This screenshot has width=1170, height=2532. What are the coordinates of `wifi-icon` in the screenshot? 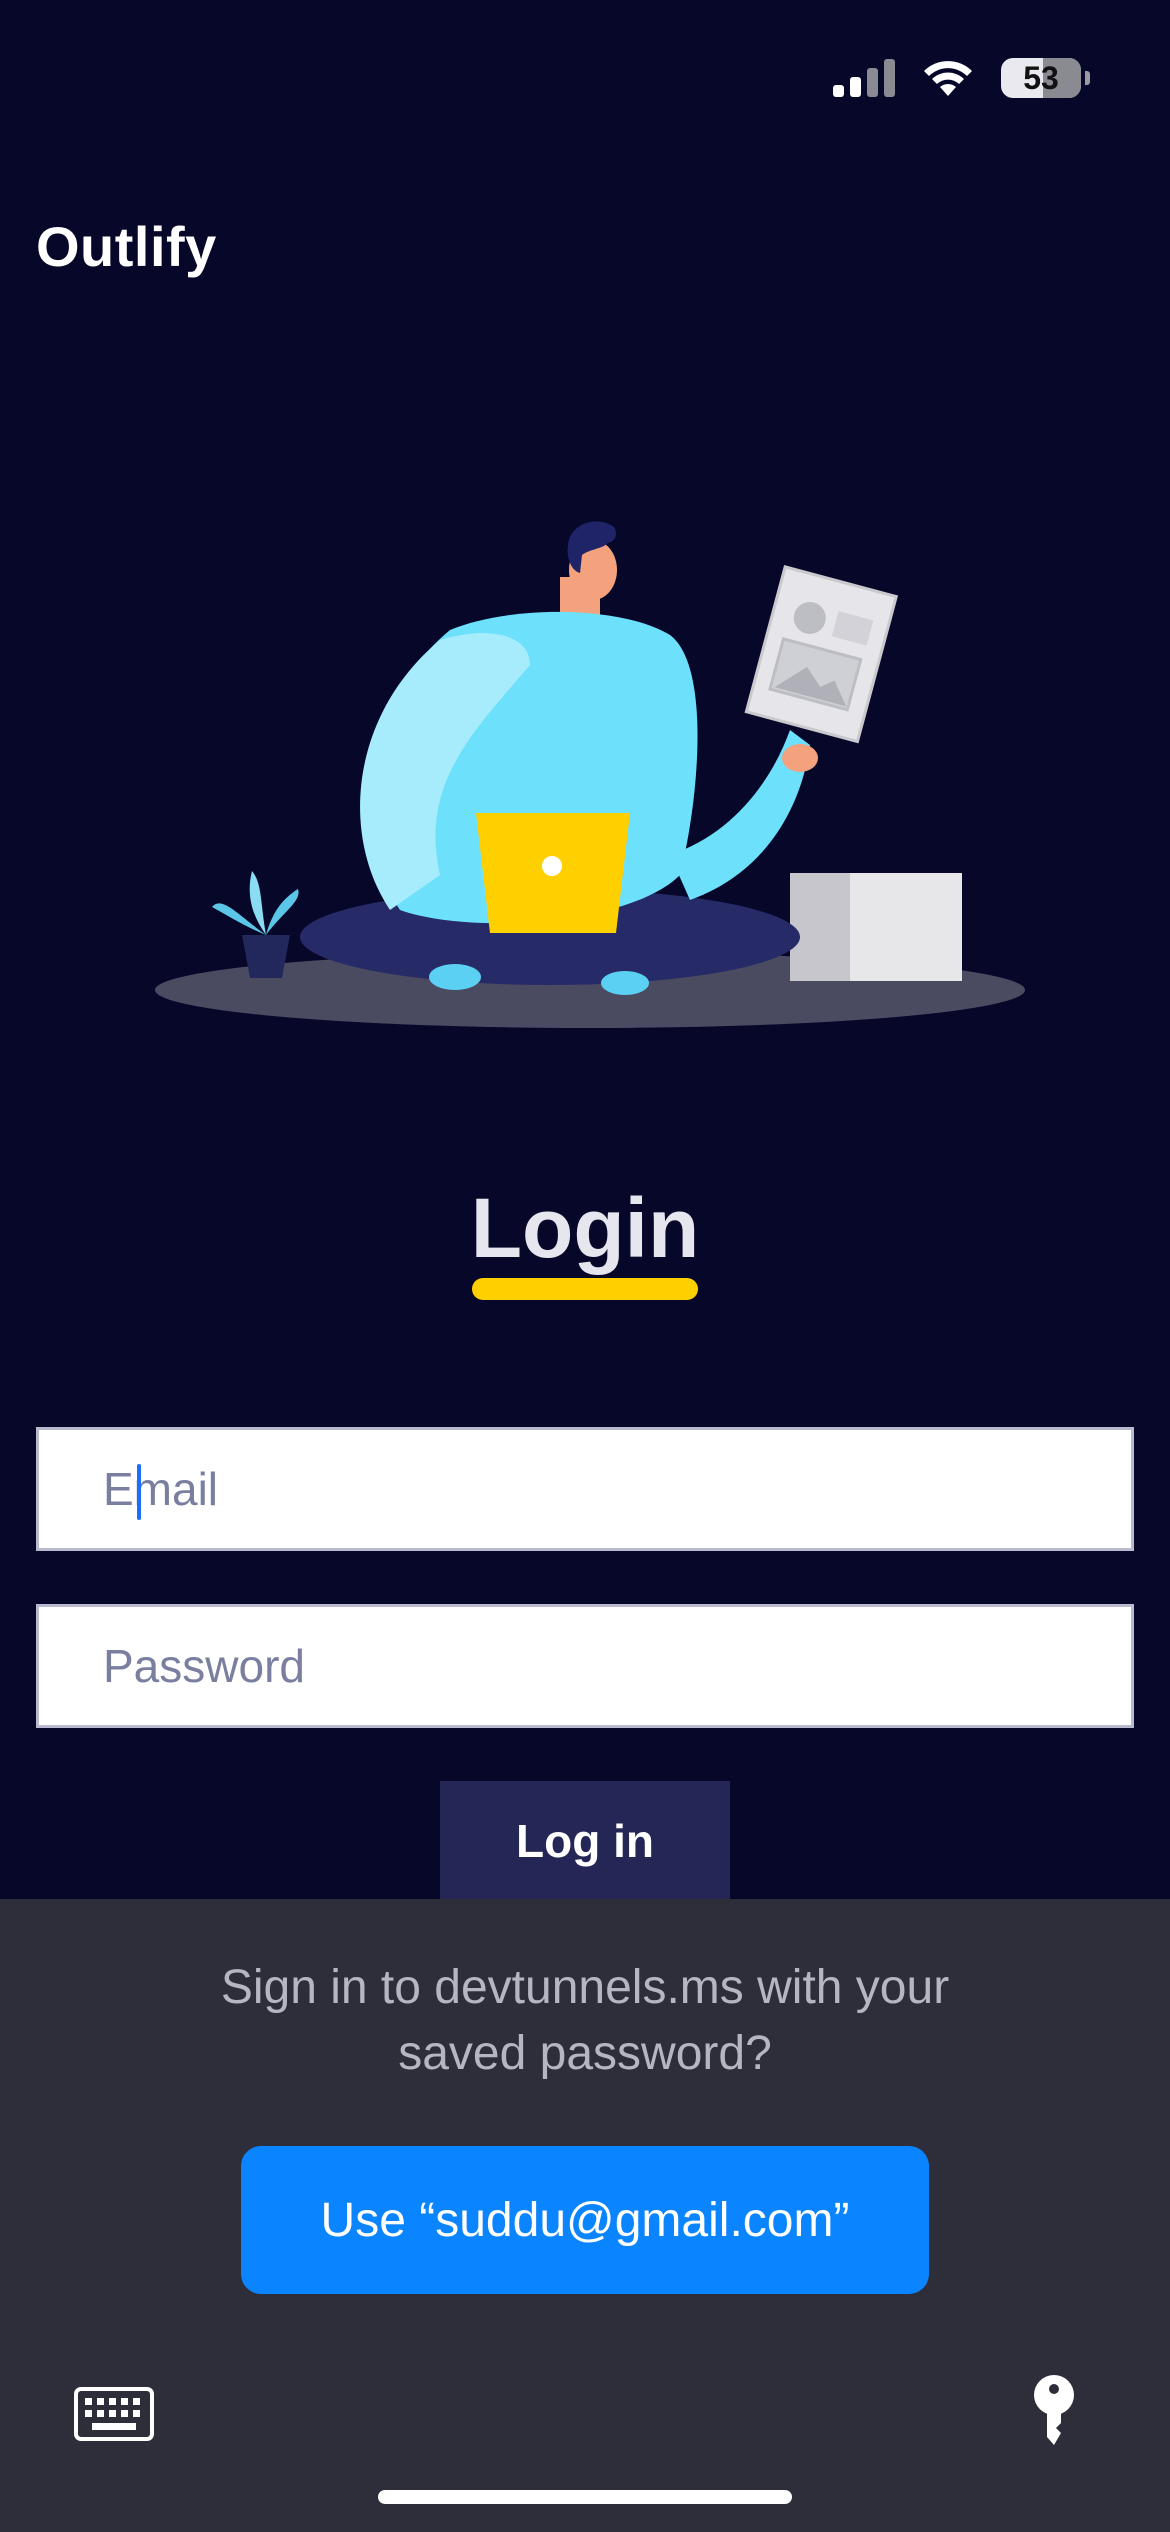 It's located at (948, 78).